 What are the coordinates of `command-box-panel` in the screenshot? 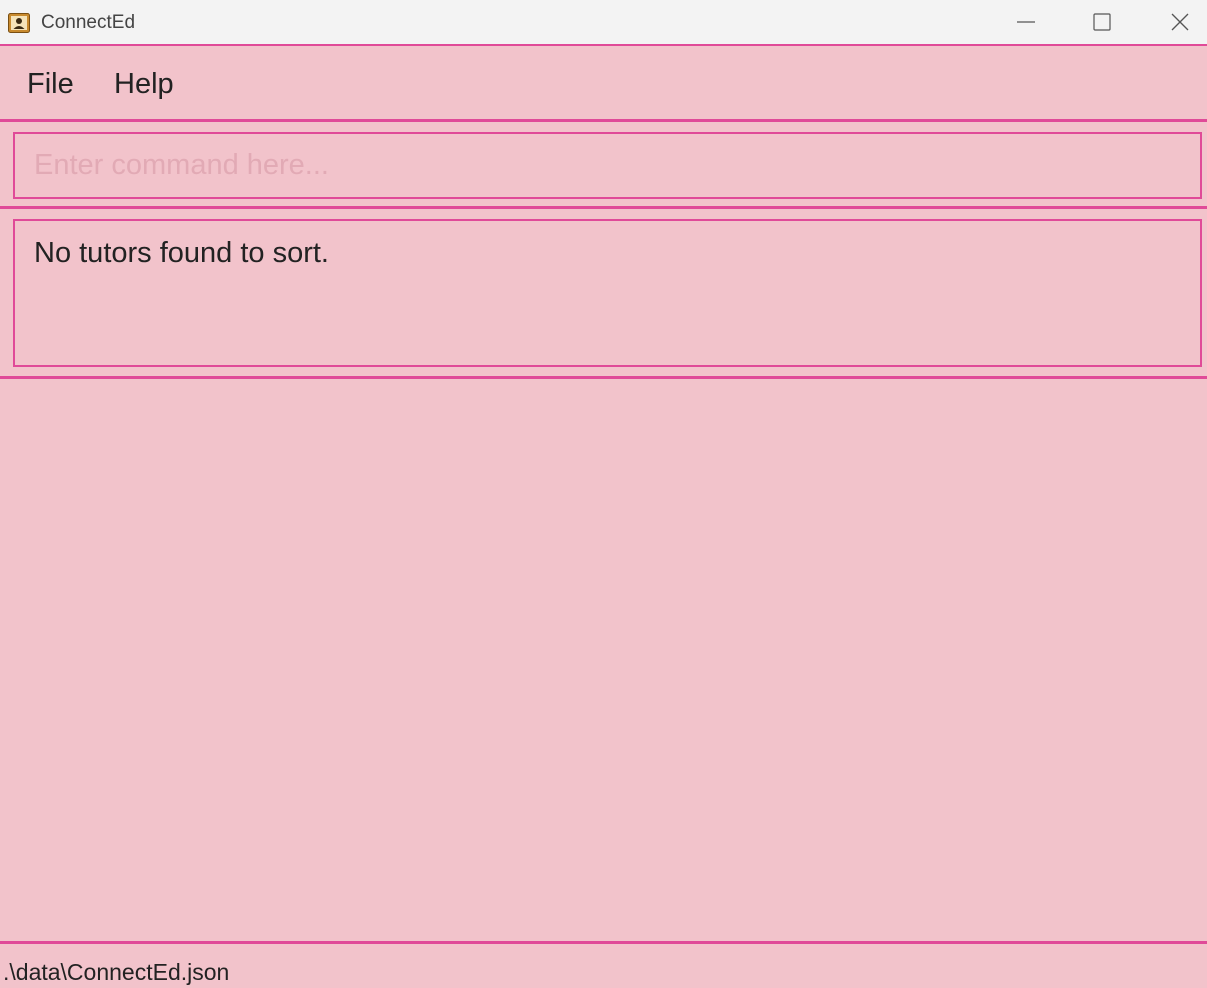 It's located at (603, 165).